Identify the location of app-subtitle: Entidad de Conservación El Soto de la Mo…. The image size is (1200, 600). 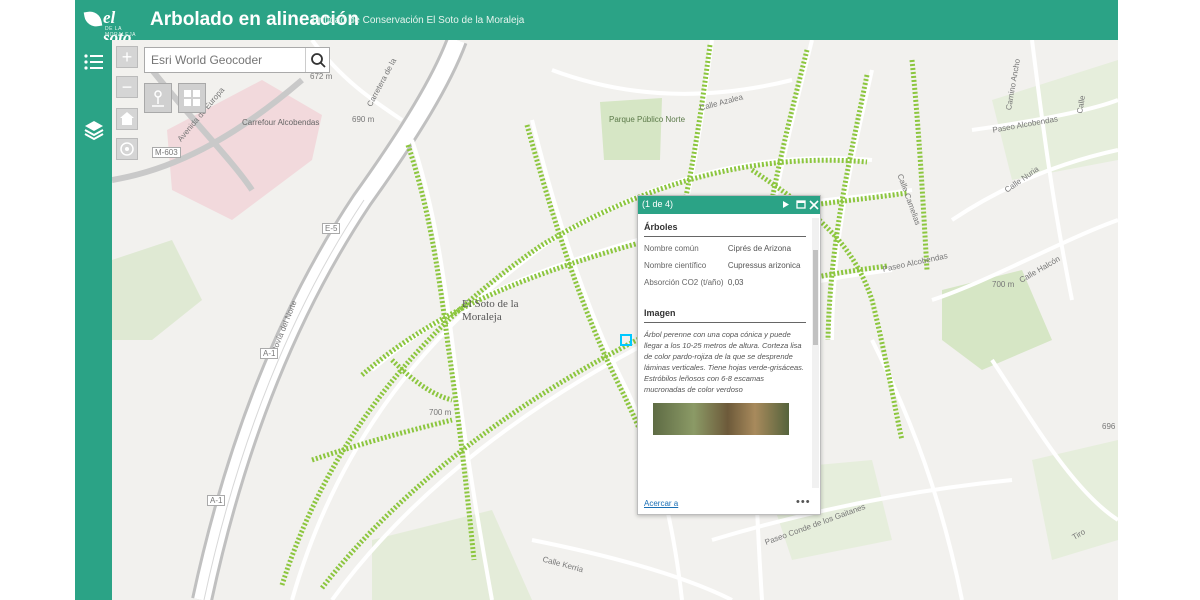
(418, 20).